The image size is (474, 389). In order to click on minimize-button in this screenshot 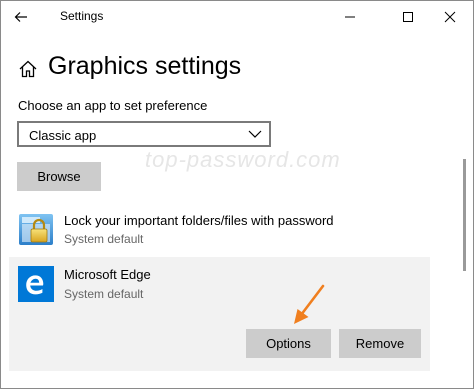, I will do `click(350, 17)`.